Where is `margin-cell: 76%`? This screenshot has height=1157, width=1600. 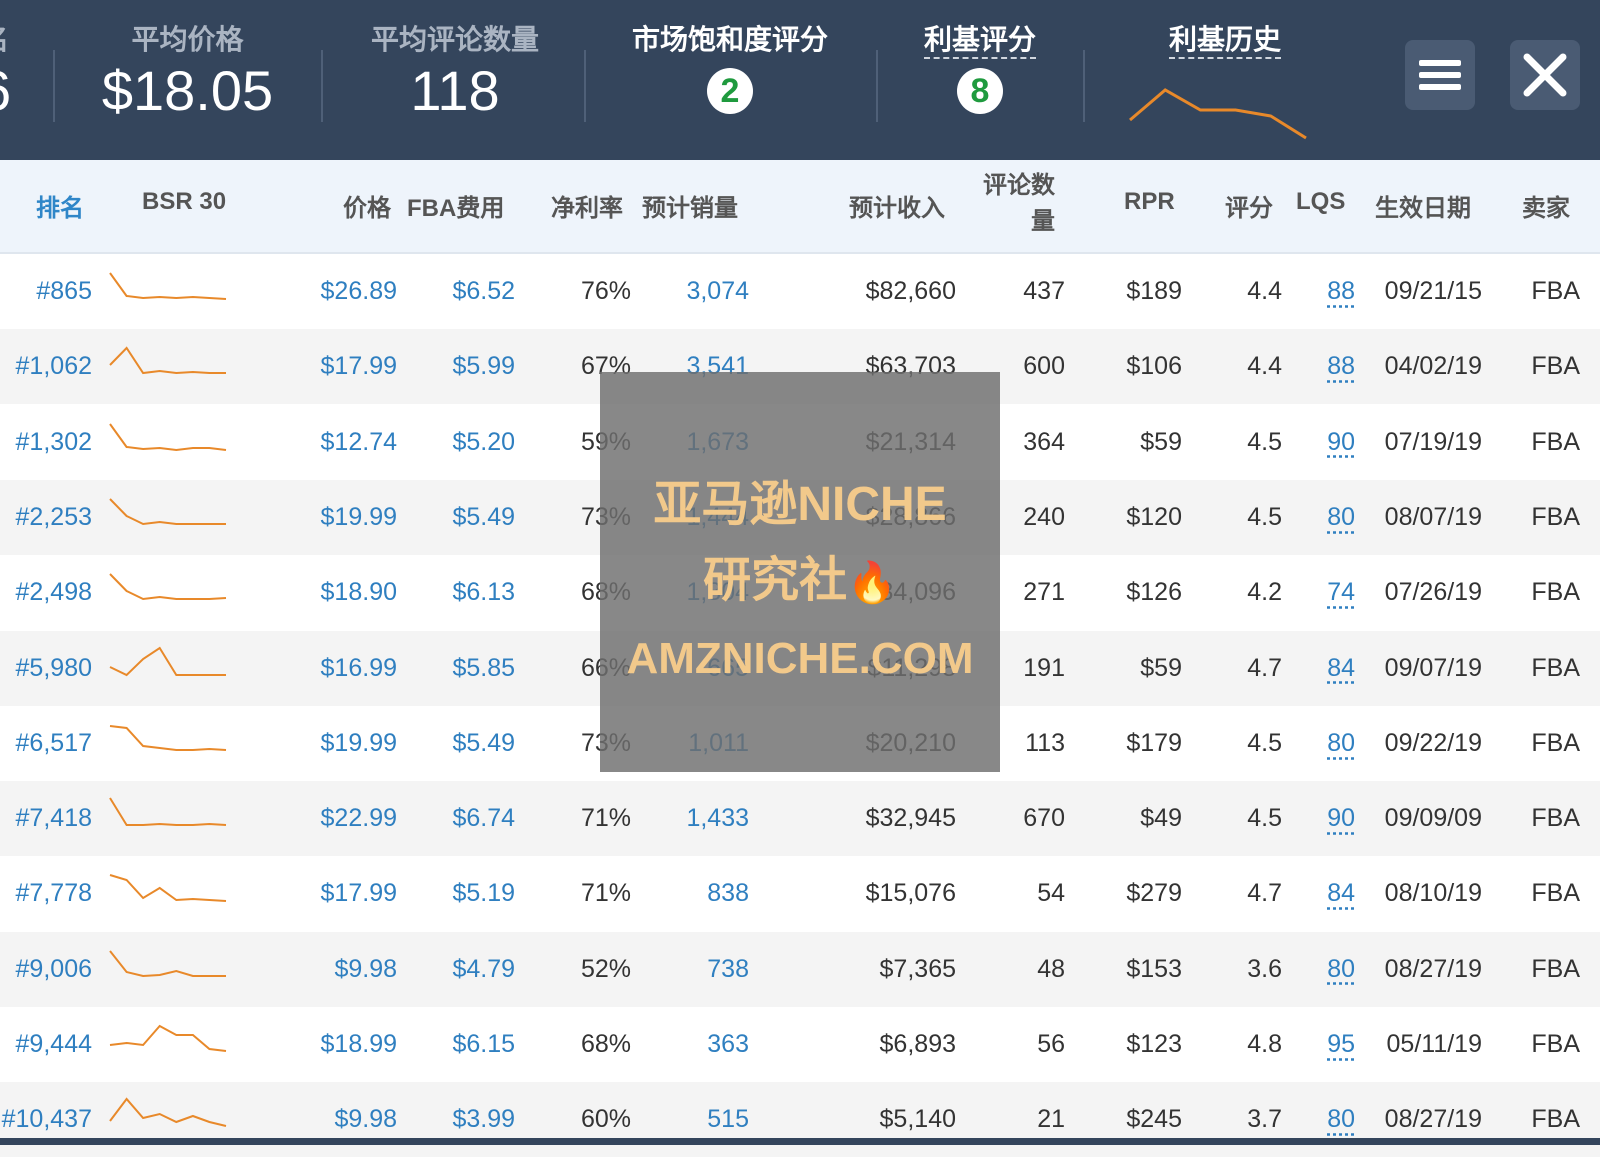
margin-cell: 76% is located at coordinates (605, 291).